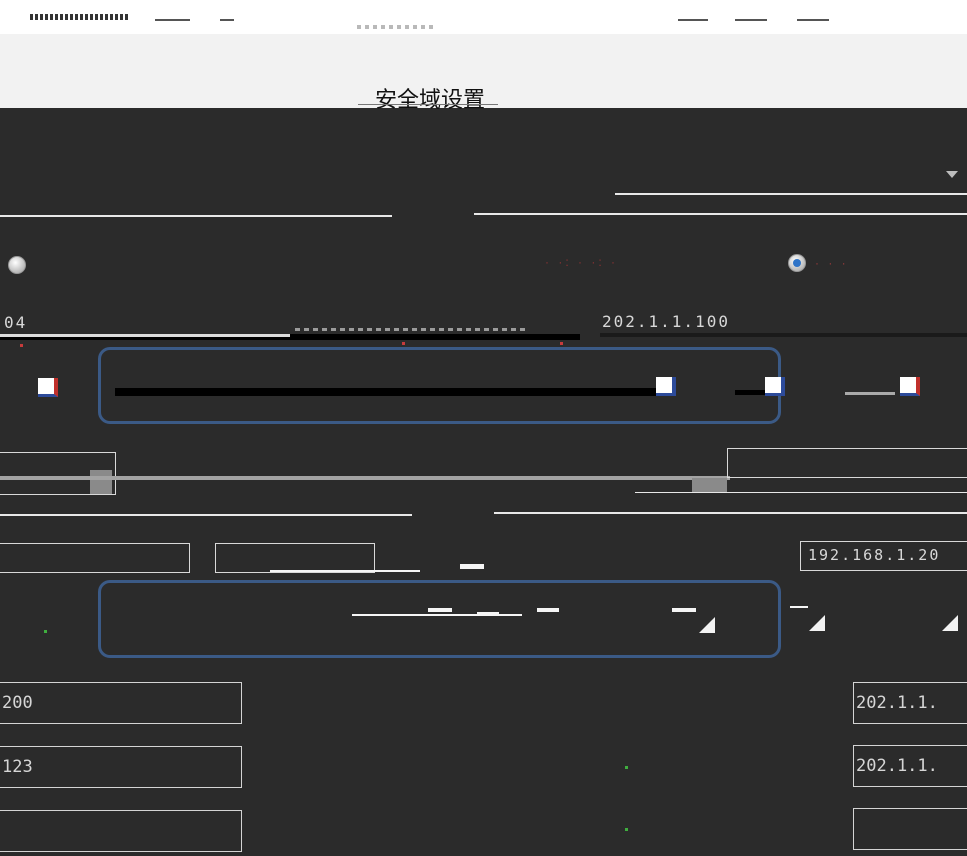 Image resolution: width=967 pixels, height=856 pixels. What do you see at coordinates (666, 321) in the screenshot?
I see `ip-text-right: 202.1.1.100` at bounding box center [666, 321].